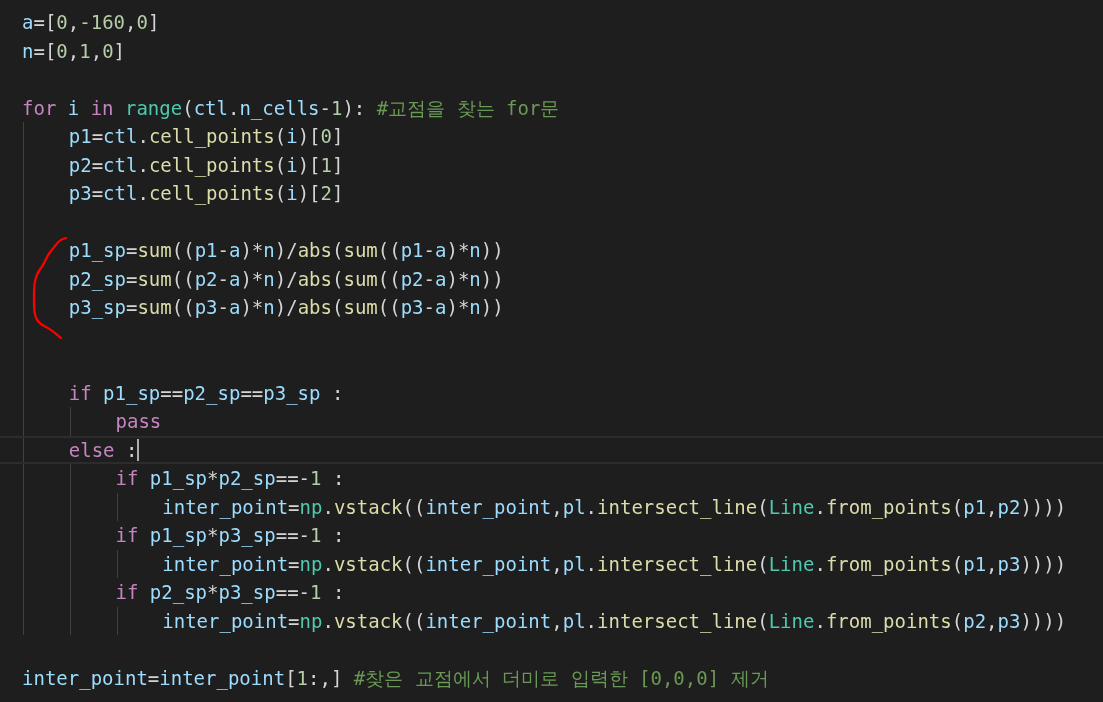 This screenshot has width=1103, height=702. What do you see at coordinates (206, 393) in the screenshot?
I see `code-line: if p1_sp==p2_sp==p3_sp :` at bounding box center [206, 393].